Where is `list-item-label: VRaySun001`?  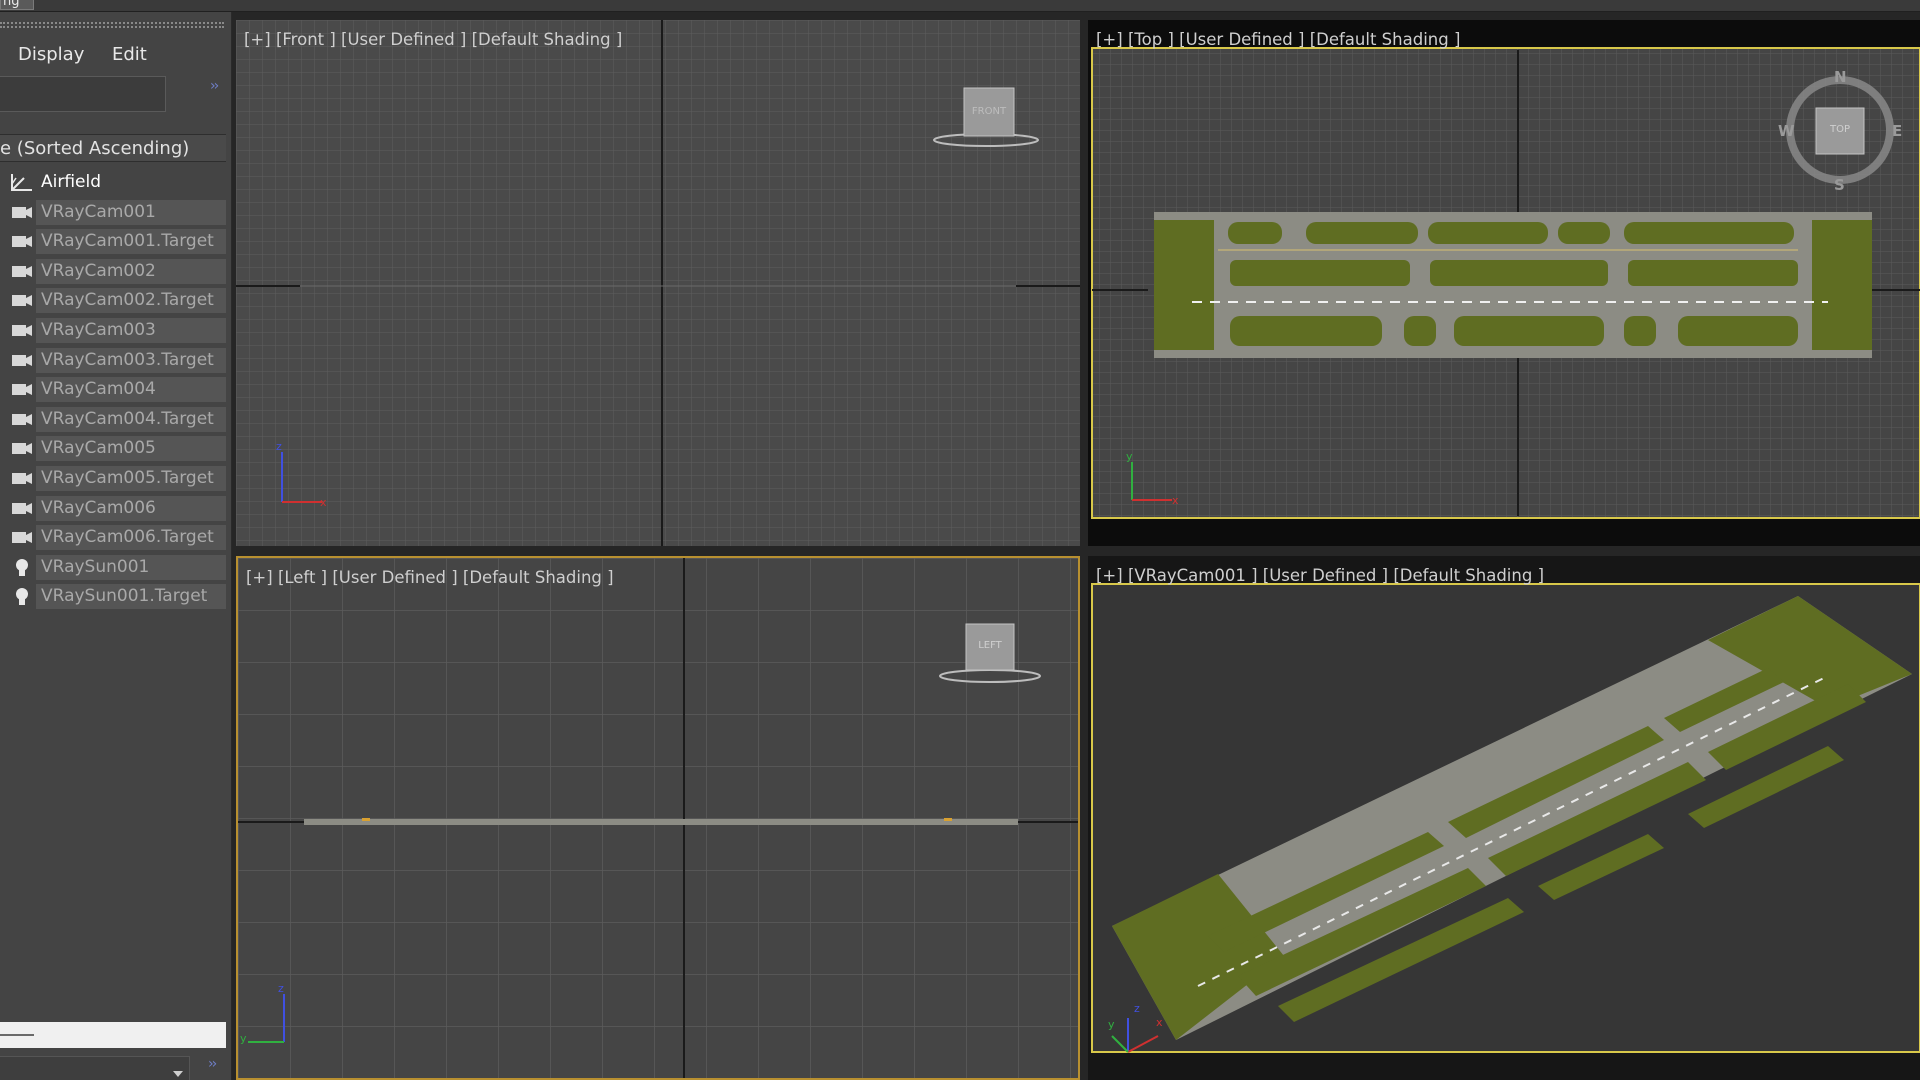
list-item-label: VRaySun001 is located at coordinates (131, 567).